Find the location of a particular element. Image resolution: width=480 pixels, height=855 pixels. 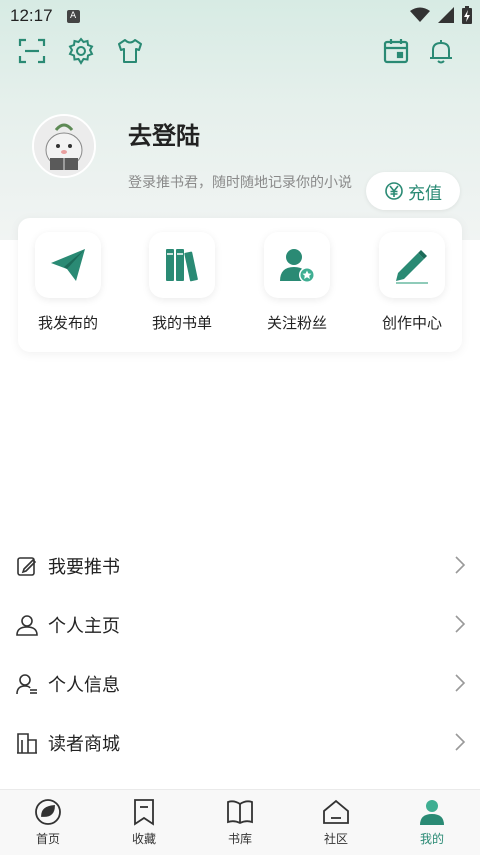

menu-item-recommend-book: 我要推书 is located at coordinates (240, 565).